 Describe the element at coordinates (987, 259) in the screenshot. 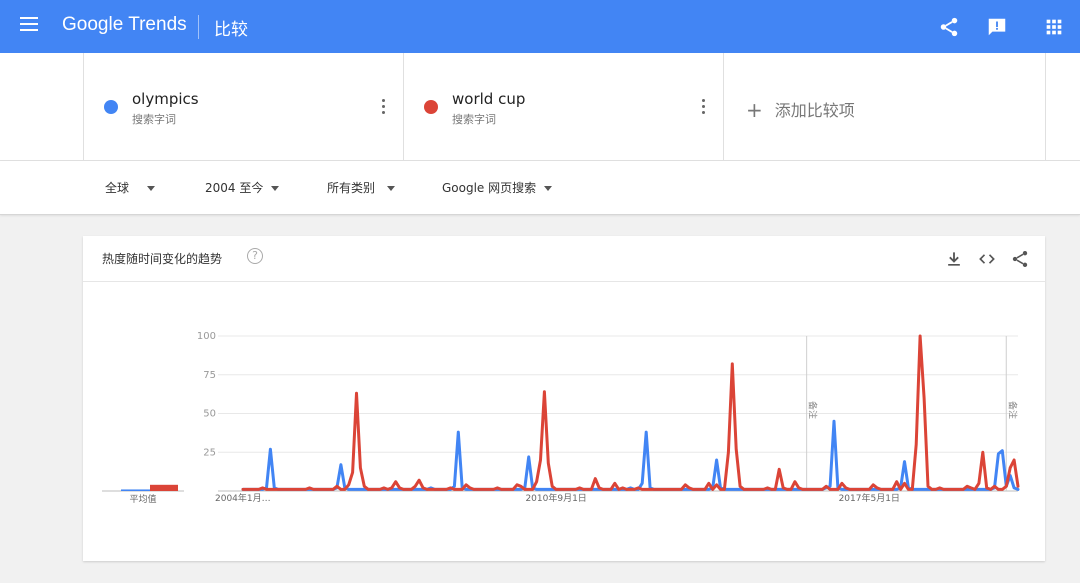

I see `embed-code-icon` at that location.